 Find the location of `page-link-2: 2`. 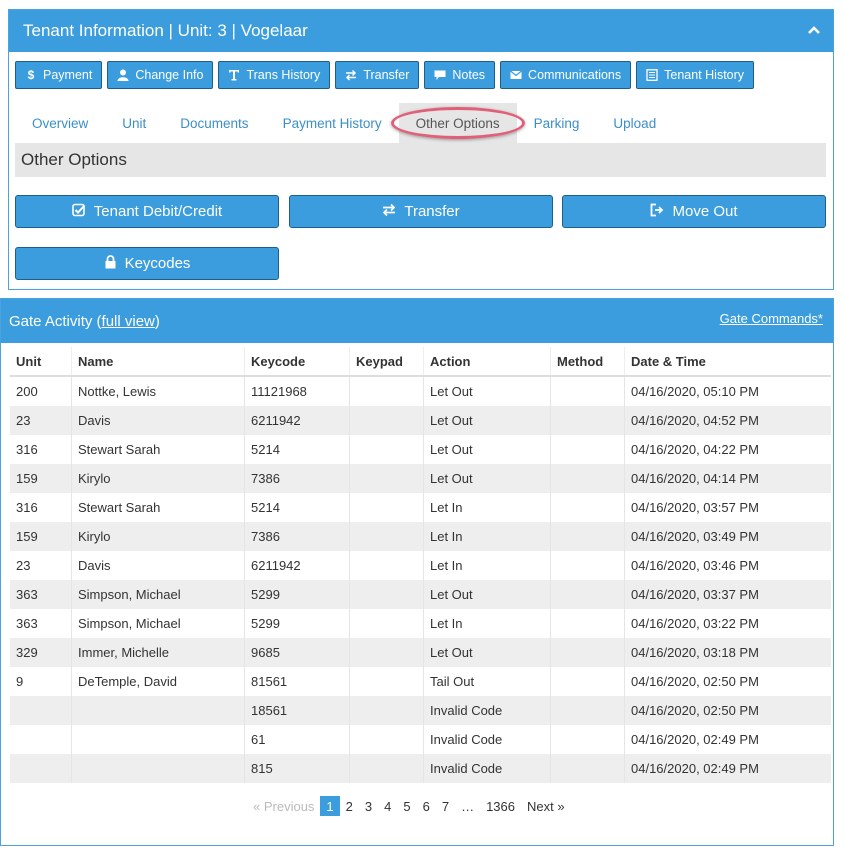

page-link-2: 2 is located at coordinates (349, 806).